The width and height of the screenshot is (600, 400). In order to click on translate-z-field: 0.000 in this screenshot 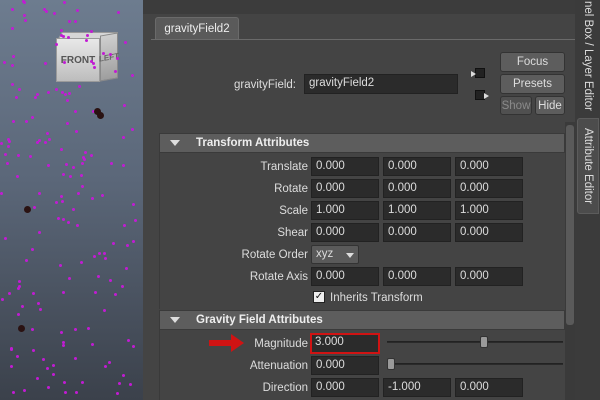, I will do `click(489, 166)`.